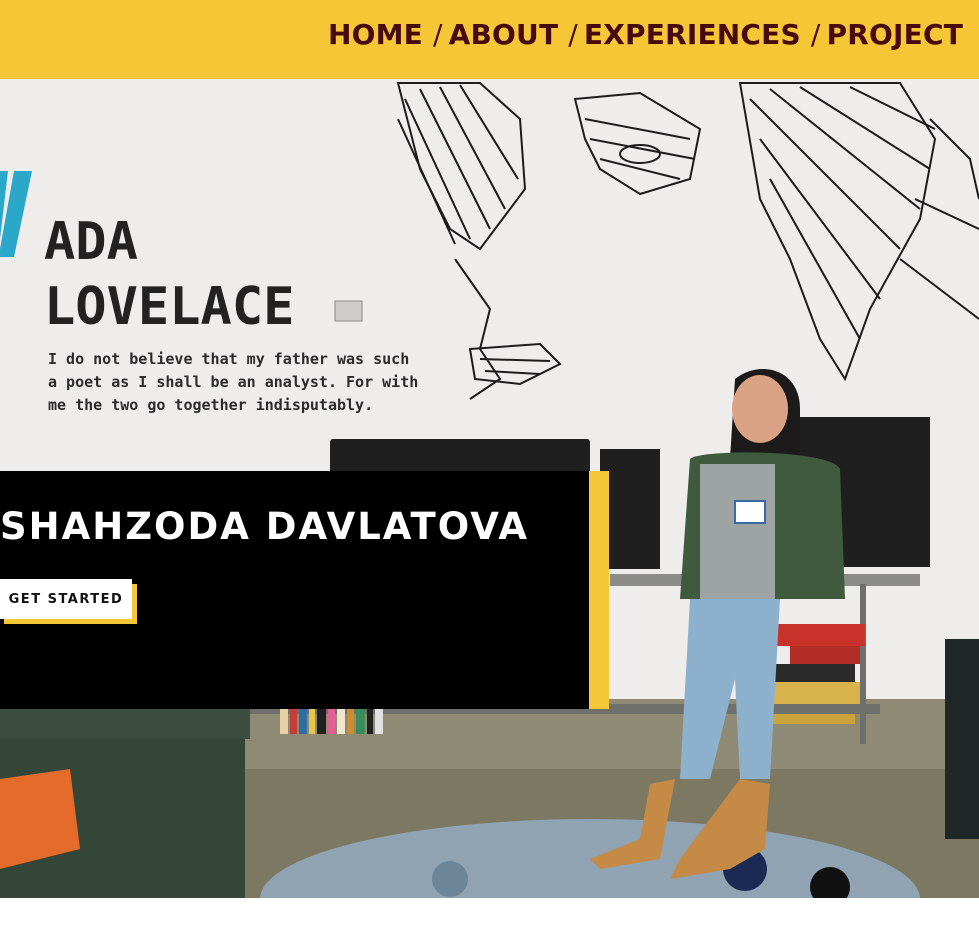 The image size is (979, 941). I want to click on mural-title-line1: ADA, so click(91, 242).